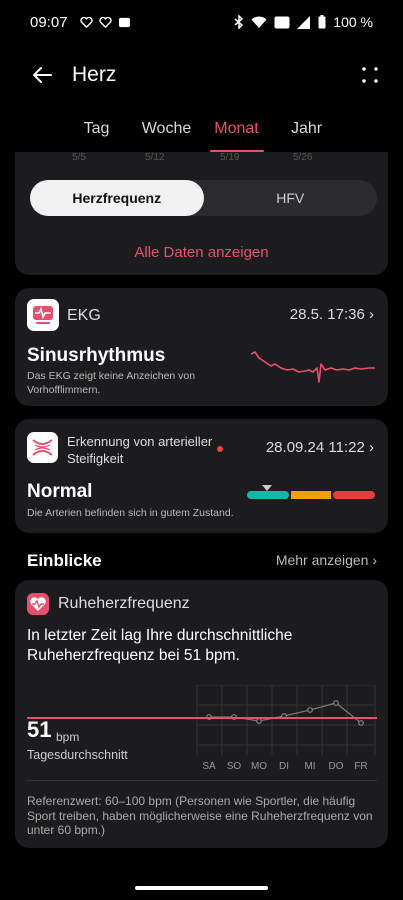 The image size is (403, 900). I want to click on notification-icons, so click(105, 22).